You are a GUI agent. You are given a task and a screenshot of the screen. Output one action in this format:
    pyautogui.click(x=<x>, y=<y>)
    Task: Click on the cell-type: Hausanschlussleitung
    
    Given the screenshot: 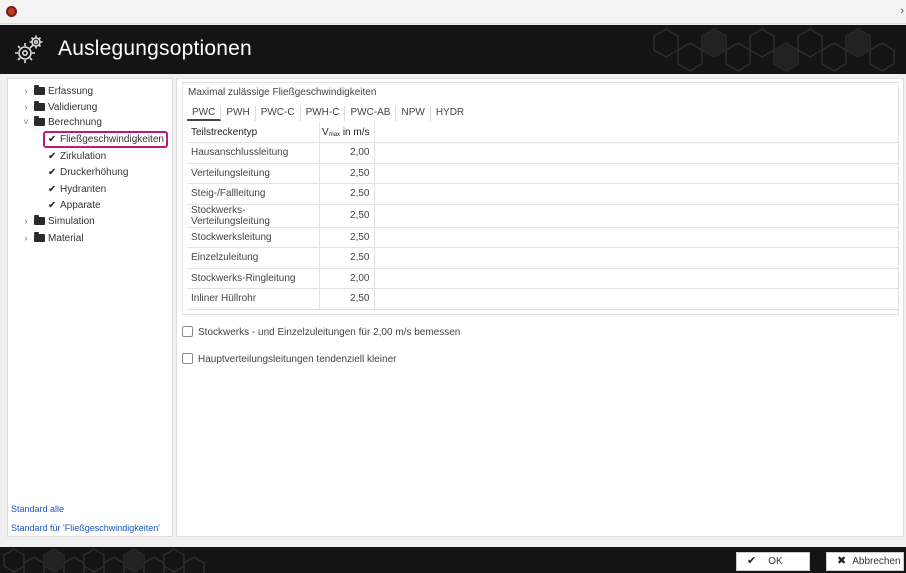 What is the action you would take?
    pyautogui.click(x=253, y=153)
    